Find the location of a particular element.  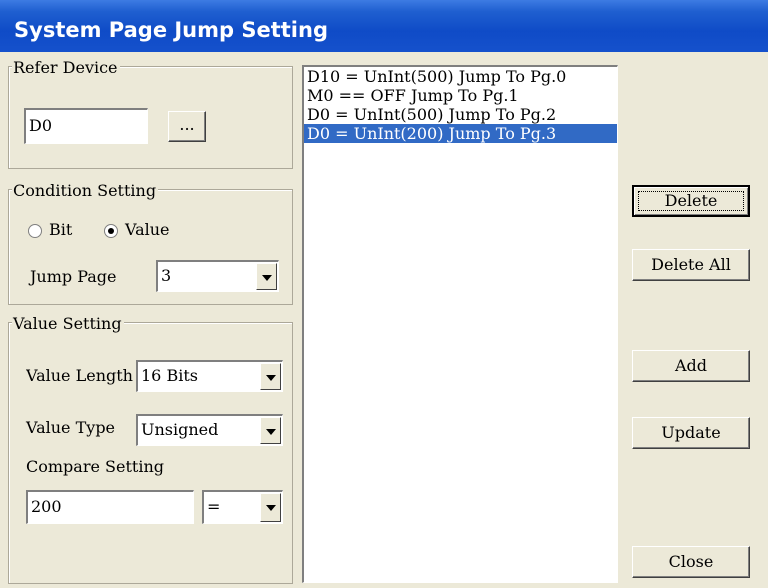

list-item: D10 = UnInt(500) Jump To Pg.0 is located at coordinates (460, 76).